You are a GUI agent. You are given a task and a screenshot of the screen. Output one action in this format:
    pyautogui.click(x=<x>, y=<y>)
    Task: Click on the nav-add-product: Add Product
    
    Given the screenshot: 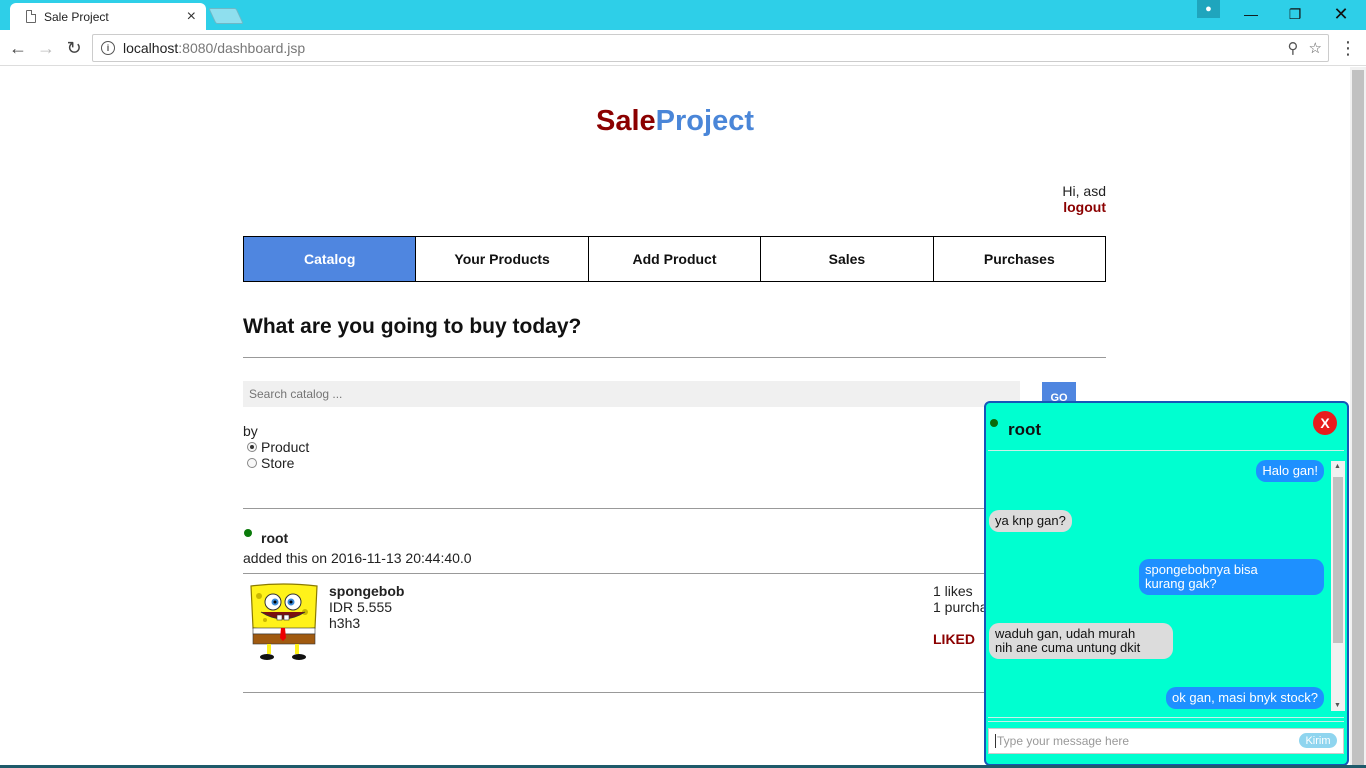 What is the action you would take?
    pyautogui.click(x=674, y=259)
    